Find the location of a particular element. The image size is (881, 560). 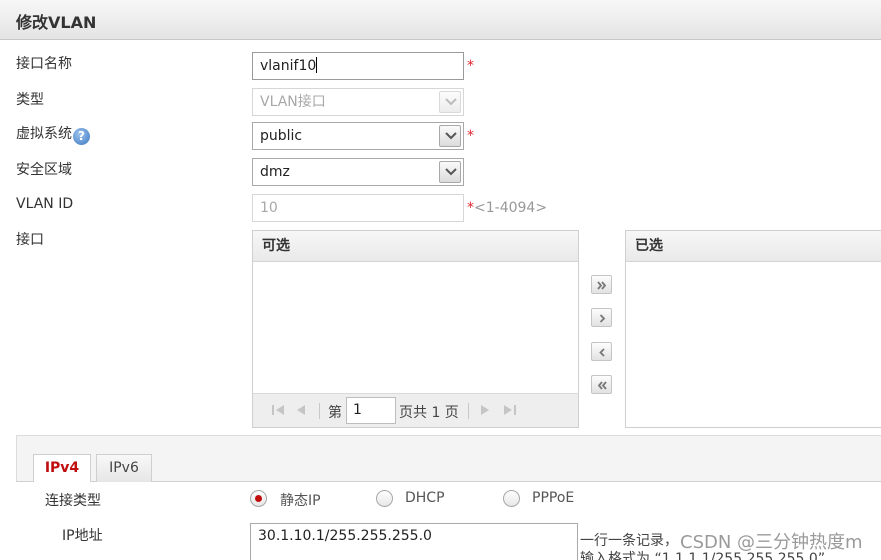

required-mark-name: * is located at coordinates (470, 66).